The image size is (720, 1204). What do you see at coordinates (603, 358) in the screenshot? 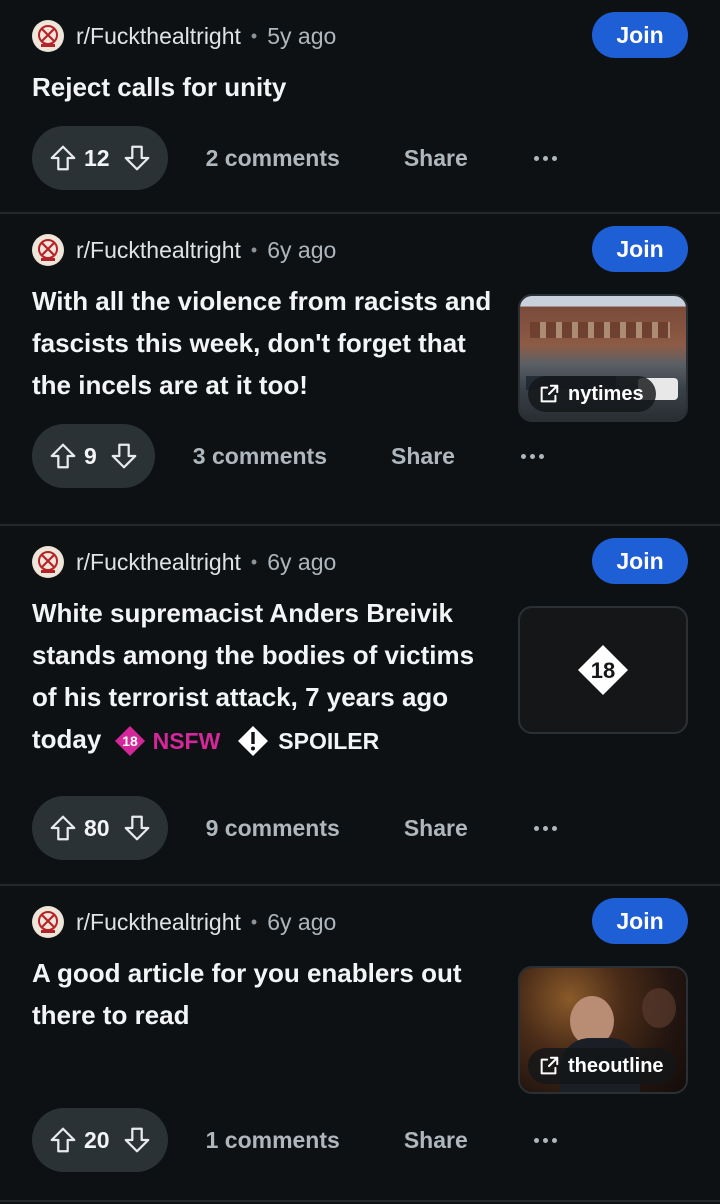
I see `link-thumbnail: nytimes` at bounding box center [603, 358].